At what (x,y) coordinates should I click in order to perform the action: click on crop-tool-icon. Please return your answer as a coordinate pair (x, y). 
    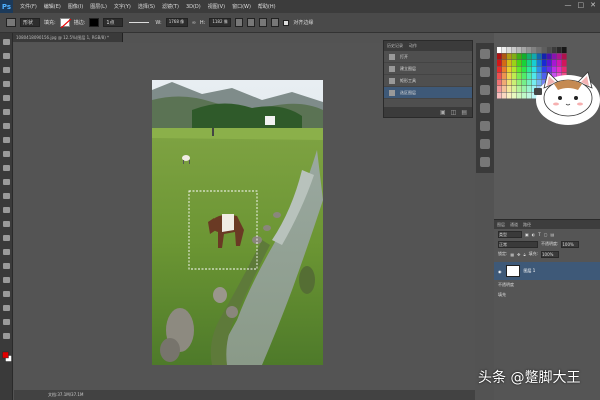
    Looking at the image, I should click on (6, 98).